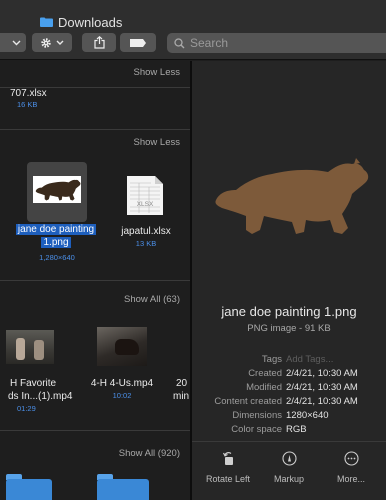 This screenshot has width=386, height=500. What do you see at coordinates (40, 397) in the screenshot?
I see `file-name-video-1-line2: ds In...(1).mp4` at bounding box center [40, 397].